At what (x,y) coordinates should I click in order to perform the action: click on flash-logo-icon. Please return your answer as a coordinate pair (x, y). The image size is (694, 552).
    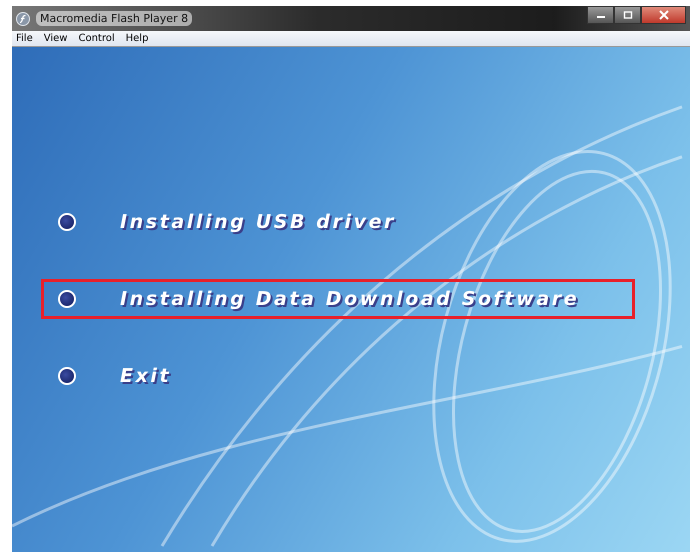
    Looking at the image, I should click on (23, 19).